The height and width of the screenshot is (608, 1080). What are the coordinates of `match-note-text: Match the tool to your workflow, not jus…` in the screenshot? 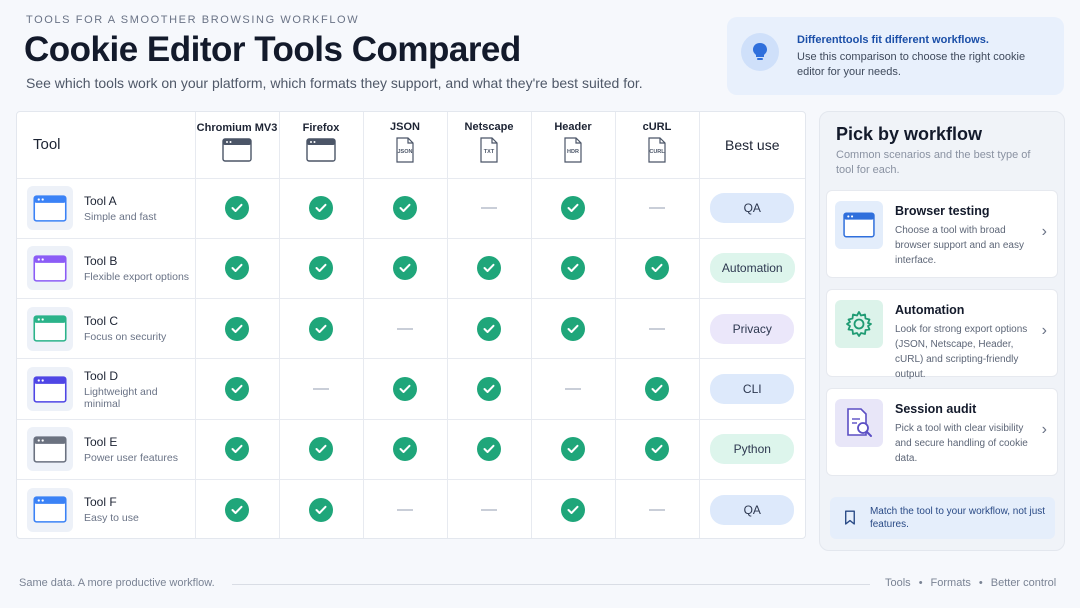 It's located at (957, 518).